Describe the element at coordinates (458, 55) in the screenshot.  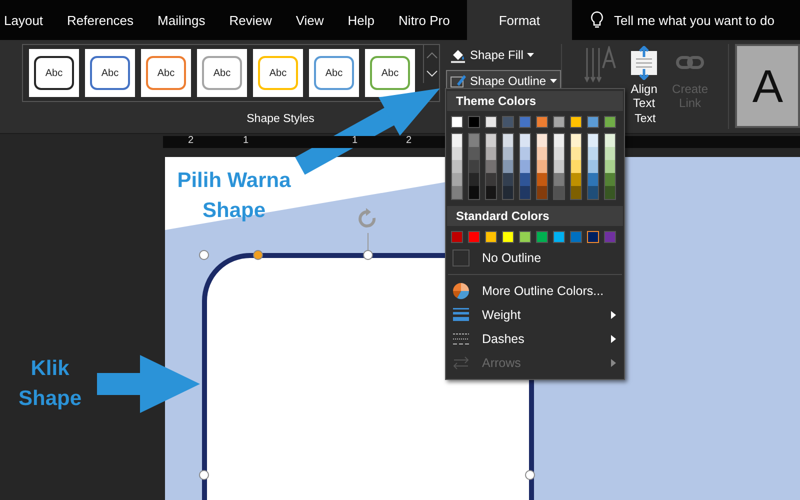
I see `paint-bucket-icon` at that location.